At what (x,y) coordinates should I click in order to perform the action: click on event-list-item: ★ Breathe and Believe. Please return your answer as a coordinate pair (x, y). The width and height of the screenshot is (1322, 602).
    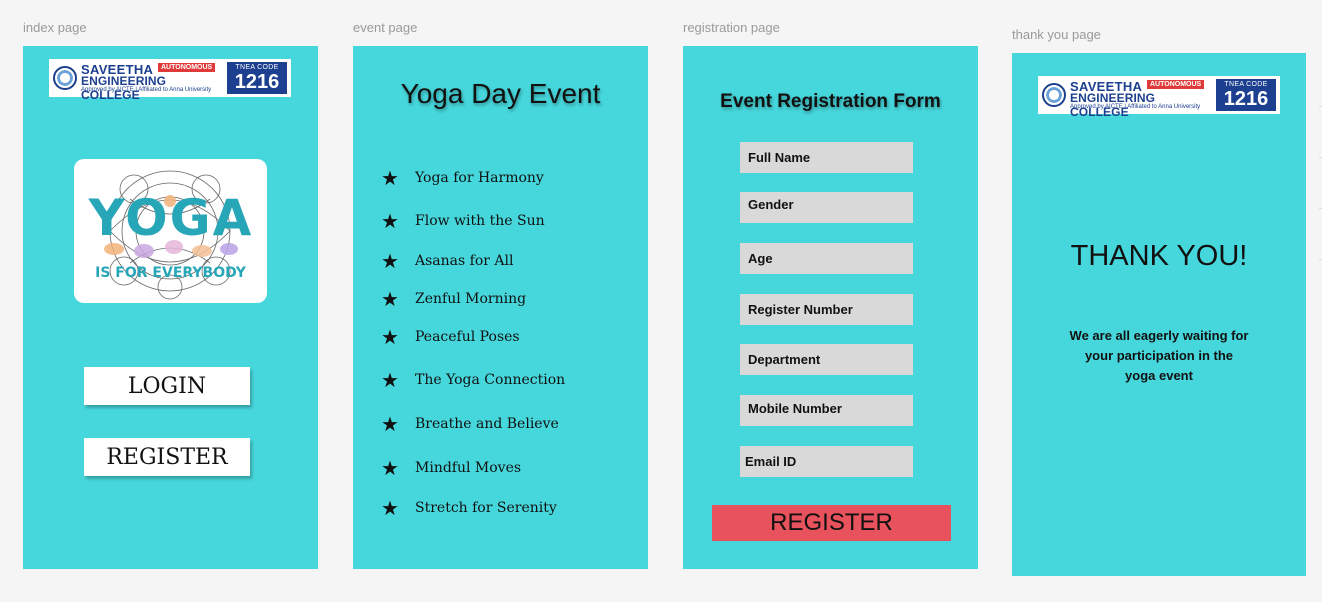
    Looking at the image, I should click on (470, 424).